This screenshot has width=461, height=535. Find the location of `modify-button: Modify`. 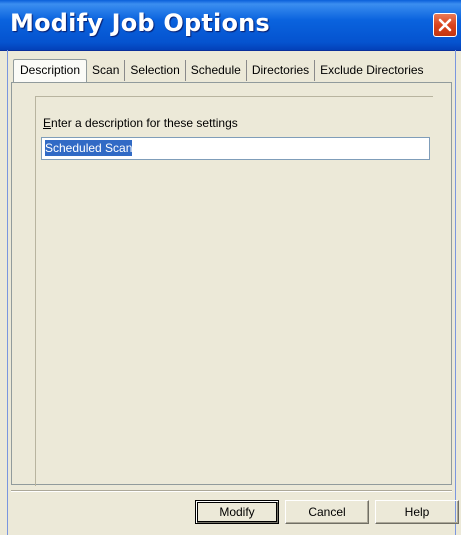

modify-button: Modify is located at coordinates (237, 512).